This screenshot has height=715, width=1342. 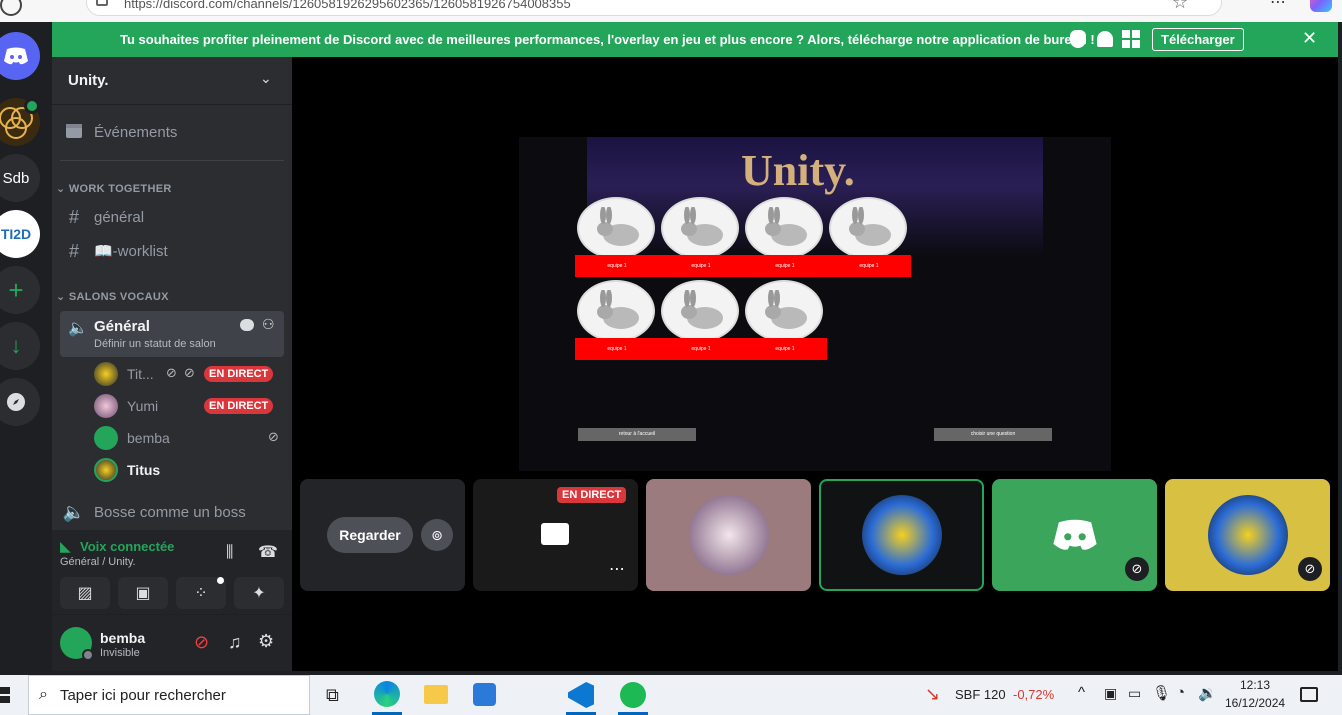 What do you see at coordinates (235, 642) in the screenshot?
I see `headphones-icon: ♫` at bounding box center [235, 642].